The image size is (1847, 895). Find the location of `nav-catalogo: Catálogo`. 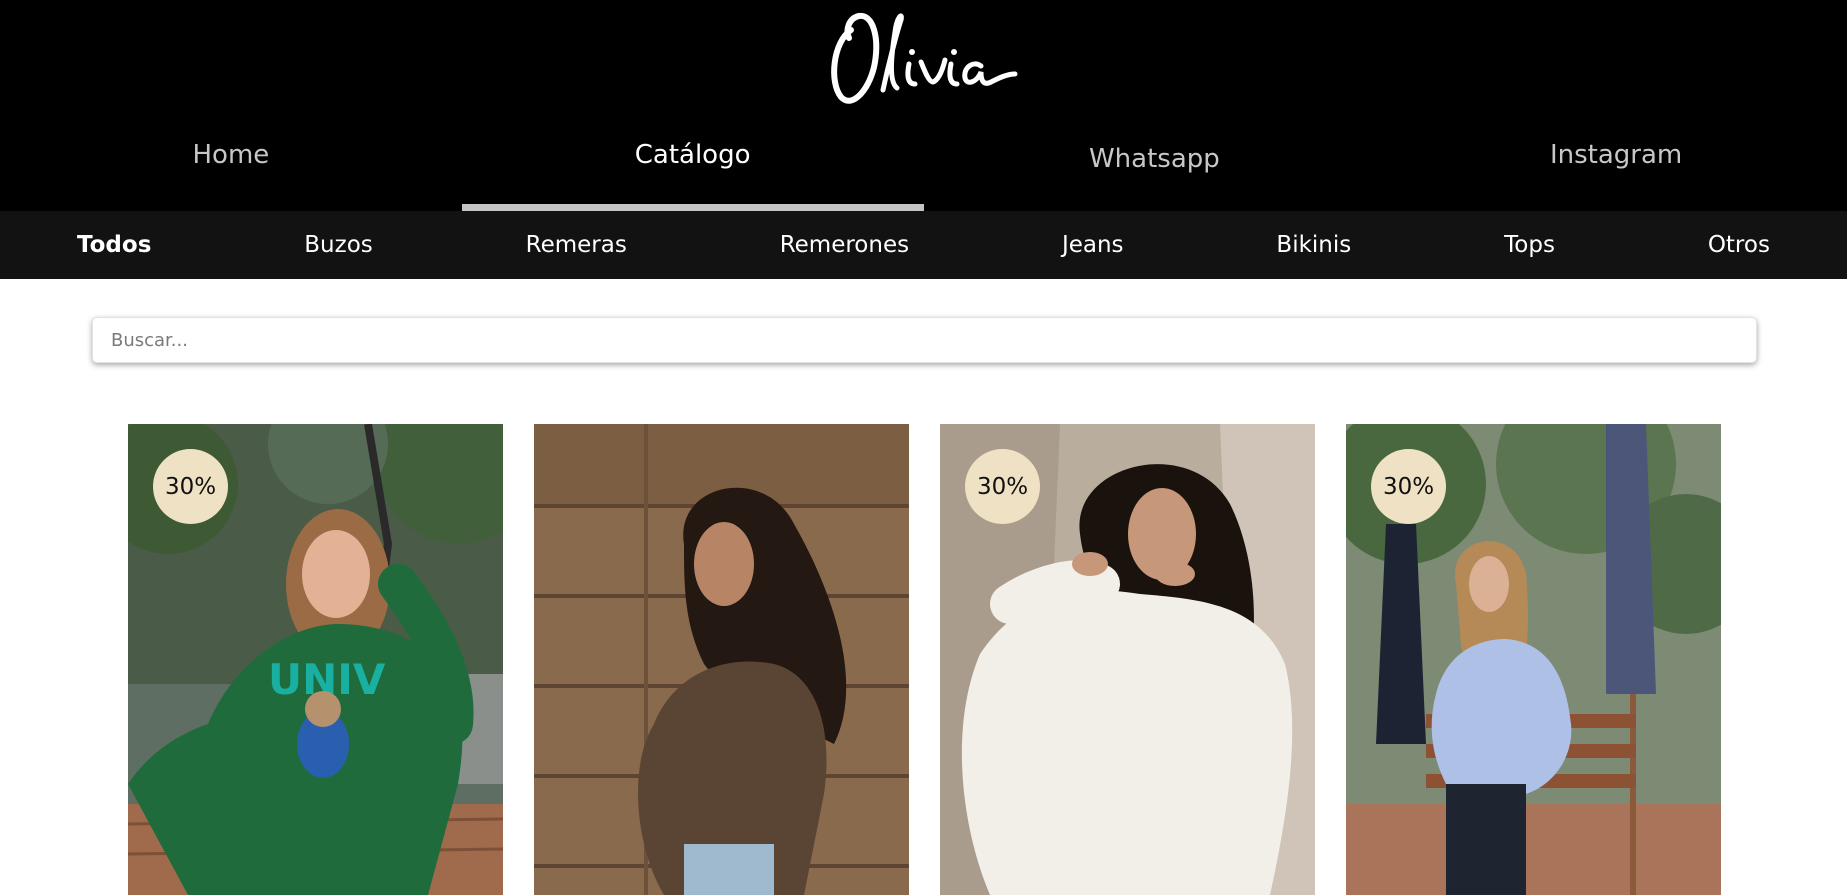

nav-catalogo: Catálogo is located at coordinates (692, 164).